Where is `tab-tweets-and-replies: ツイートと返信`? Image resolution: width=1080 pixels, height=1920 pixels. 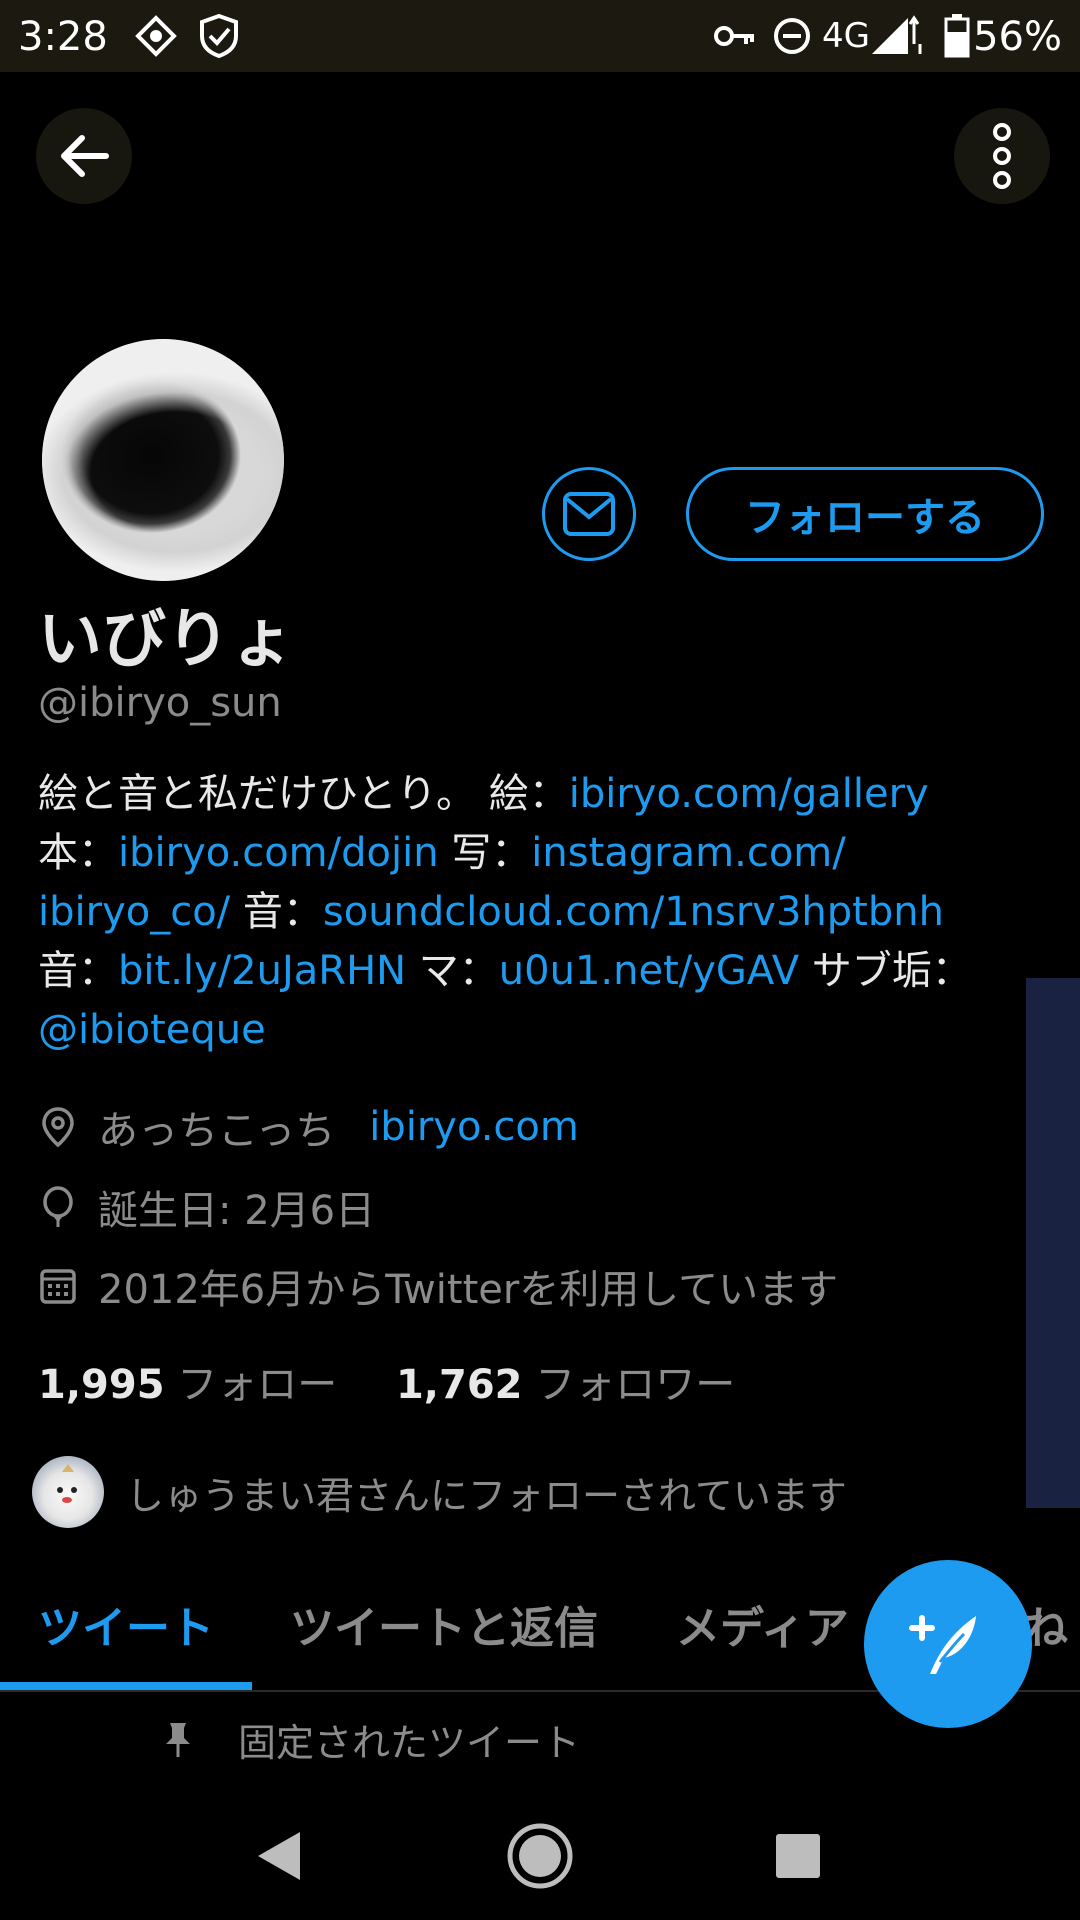
tab-tweets-and-replies: ツイートと返信 is located at coordinates (444, 1624).